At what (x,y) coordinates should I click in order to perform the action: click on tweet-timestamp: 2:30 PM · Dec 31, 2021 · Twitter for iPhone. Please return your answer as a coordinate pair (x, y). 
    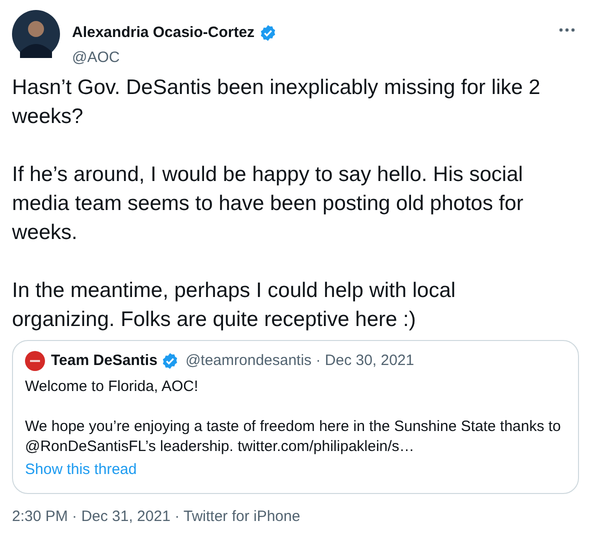
    Looking at the image, I should click on (295, 517).